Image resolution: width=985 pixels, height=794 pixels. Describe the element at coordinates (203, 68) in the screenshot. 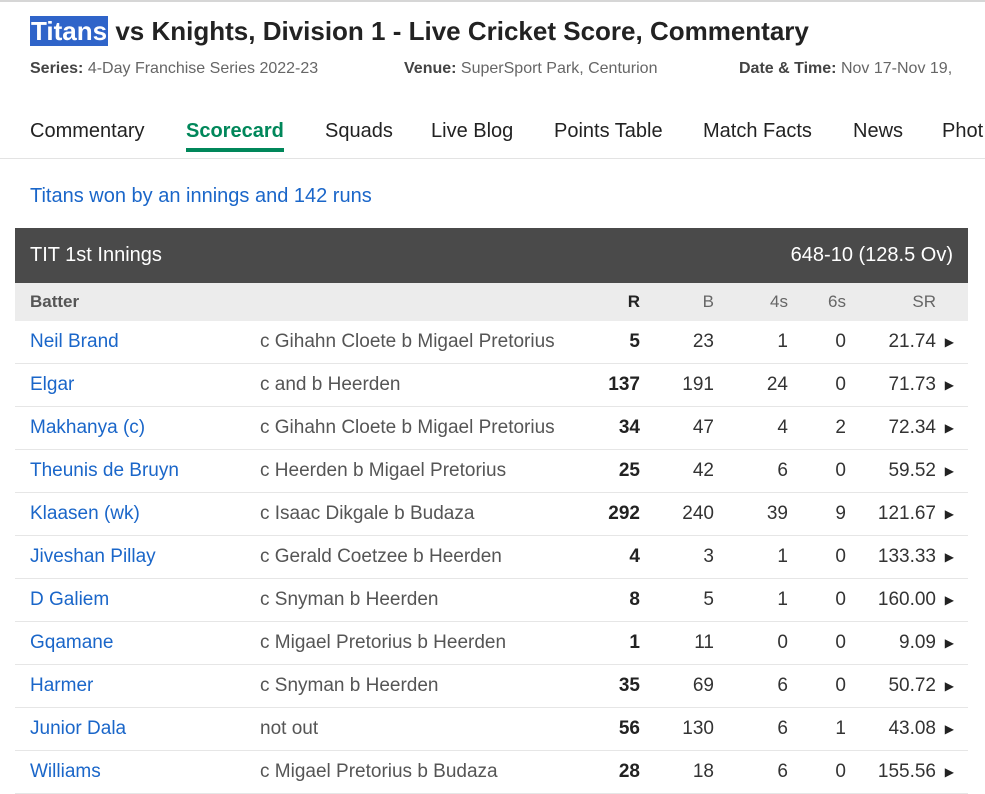

I see `series-value: 4-Day Franchise Series 2022-23` at that location.